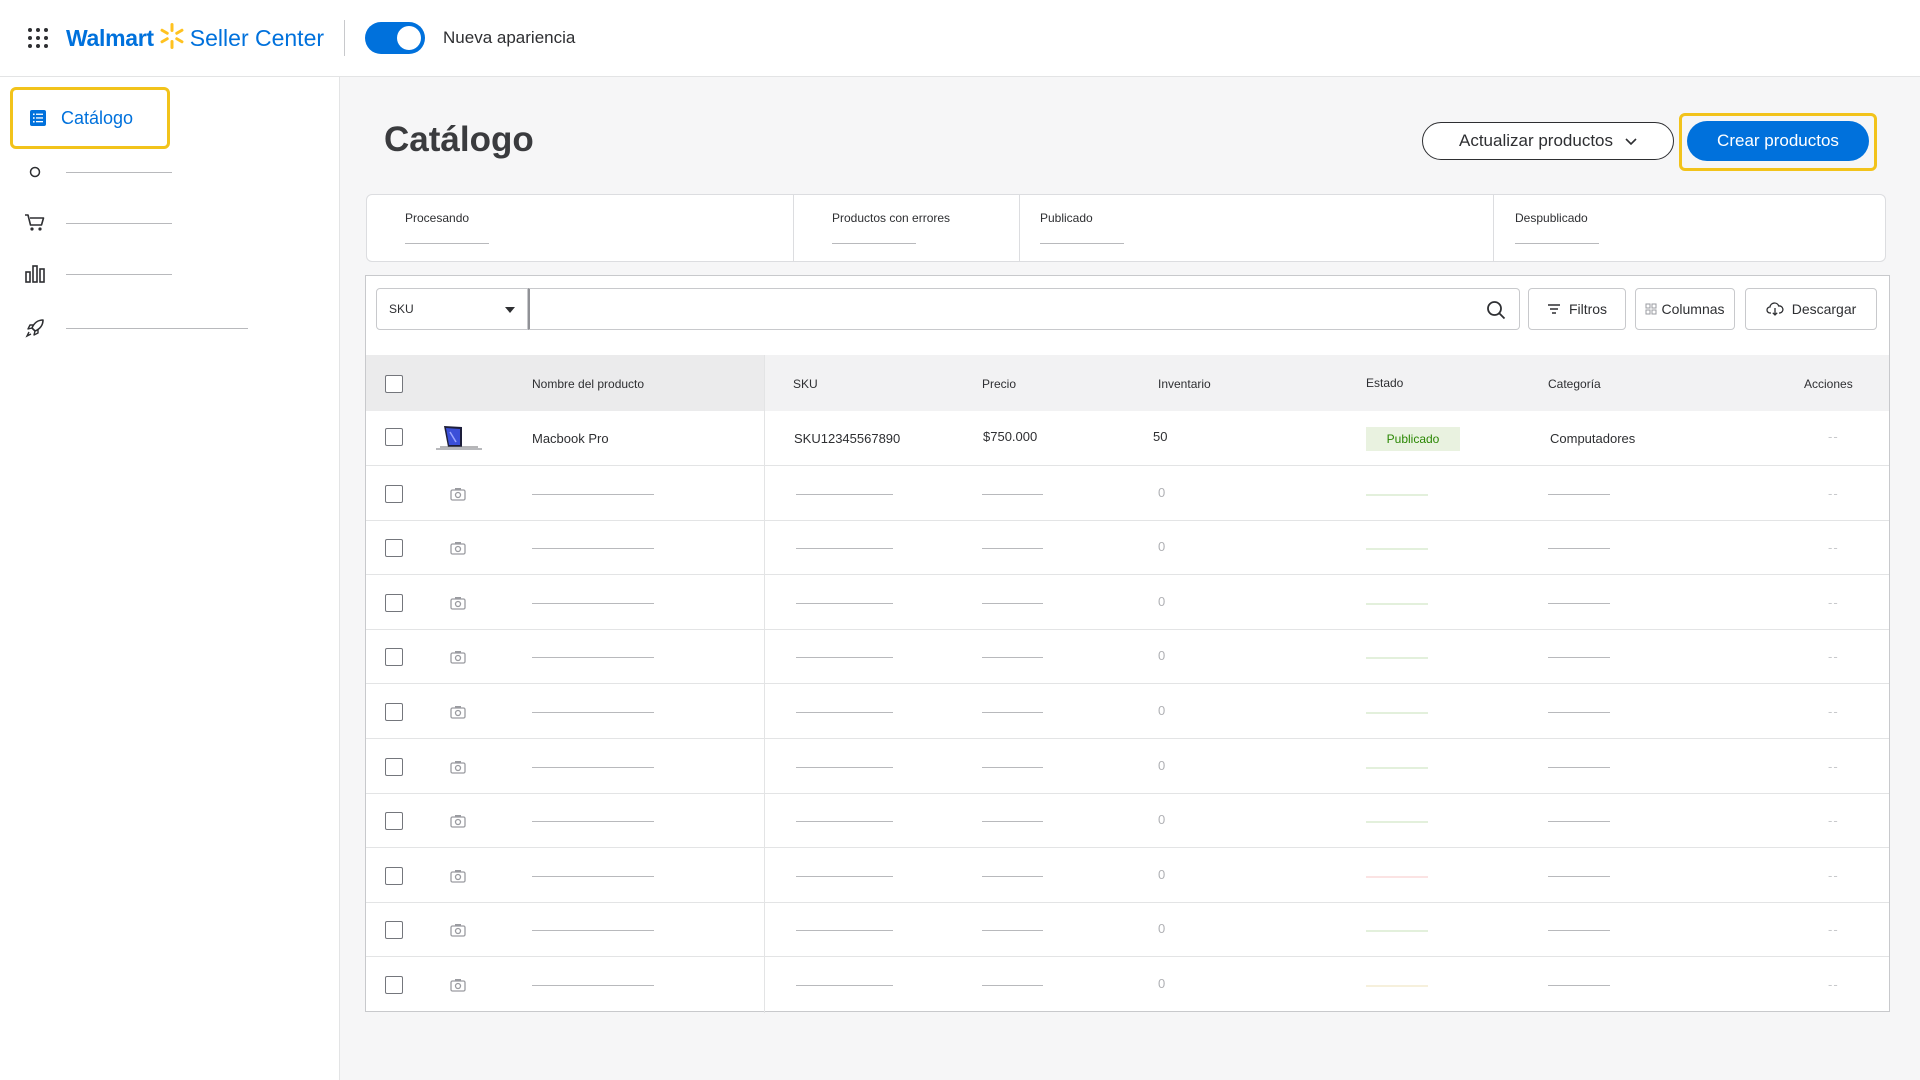 This screenshot has height=1080, width=1920. Describe the element at coordinates (38, 38) in the screenshot. I see `app-launcher-icon` at that location.